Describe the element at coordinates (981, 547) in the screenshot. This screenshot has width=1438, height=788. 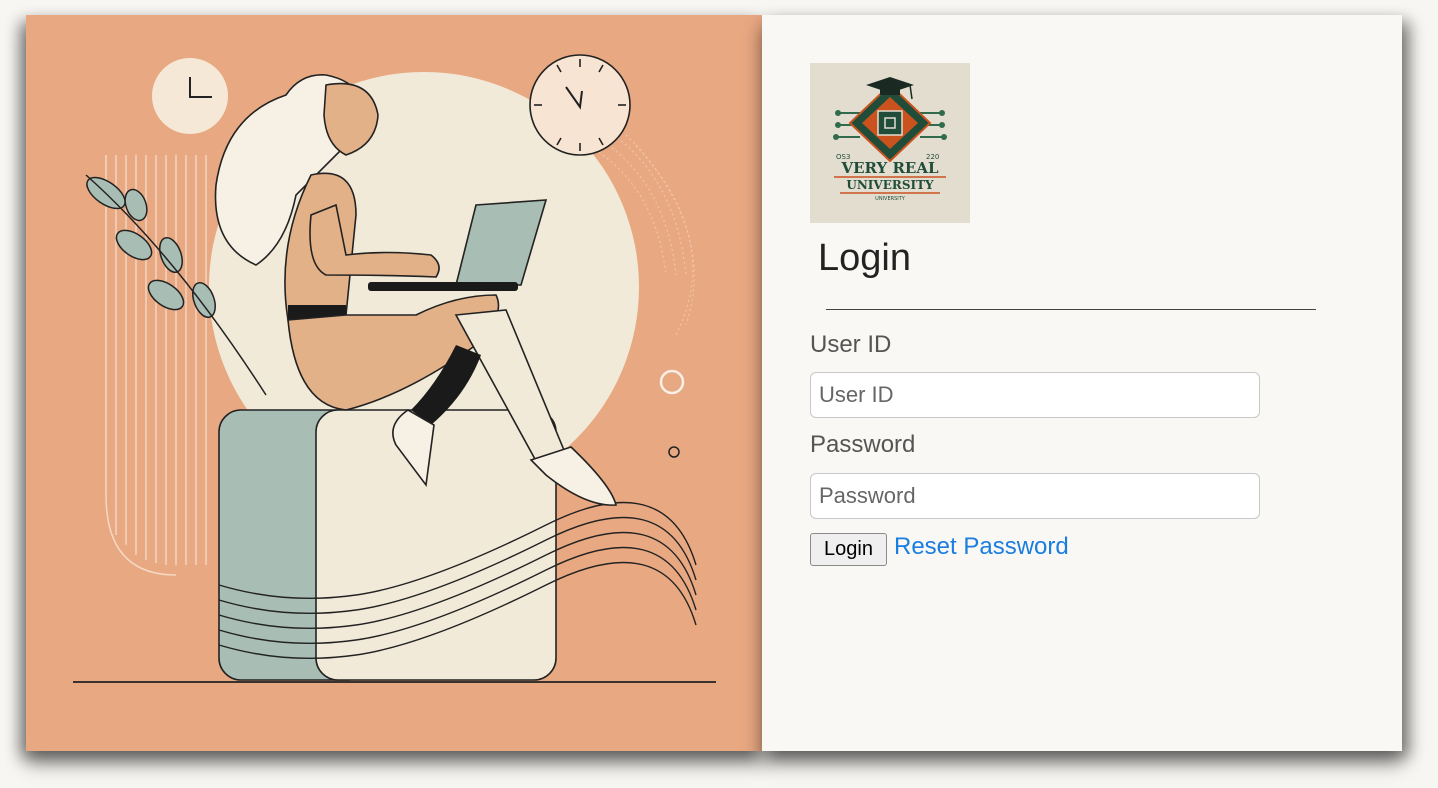
I see `reset-password-link: Reset Password` at that location.